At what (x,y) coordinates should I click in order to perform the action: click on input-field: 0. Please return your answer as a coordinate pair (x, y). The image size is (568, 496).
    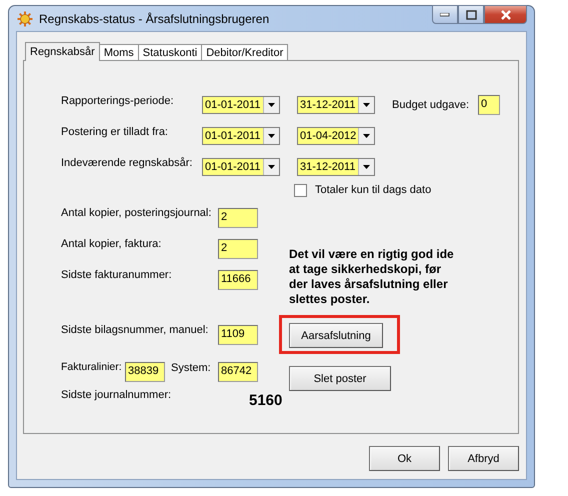
    Looking at the image, I should click on (489, 105).